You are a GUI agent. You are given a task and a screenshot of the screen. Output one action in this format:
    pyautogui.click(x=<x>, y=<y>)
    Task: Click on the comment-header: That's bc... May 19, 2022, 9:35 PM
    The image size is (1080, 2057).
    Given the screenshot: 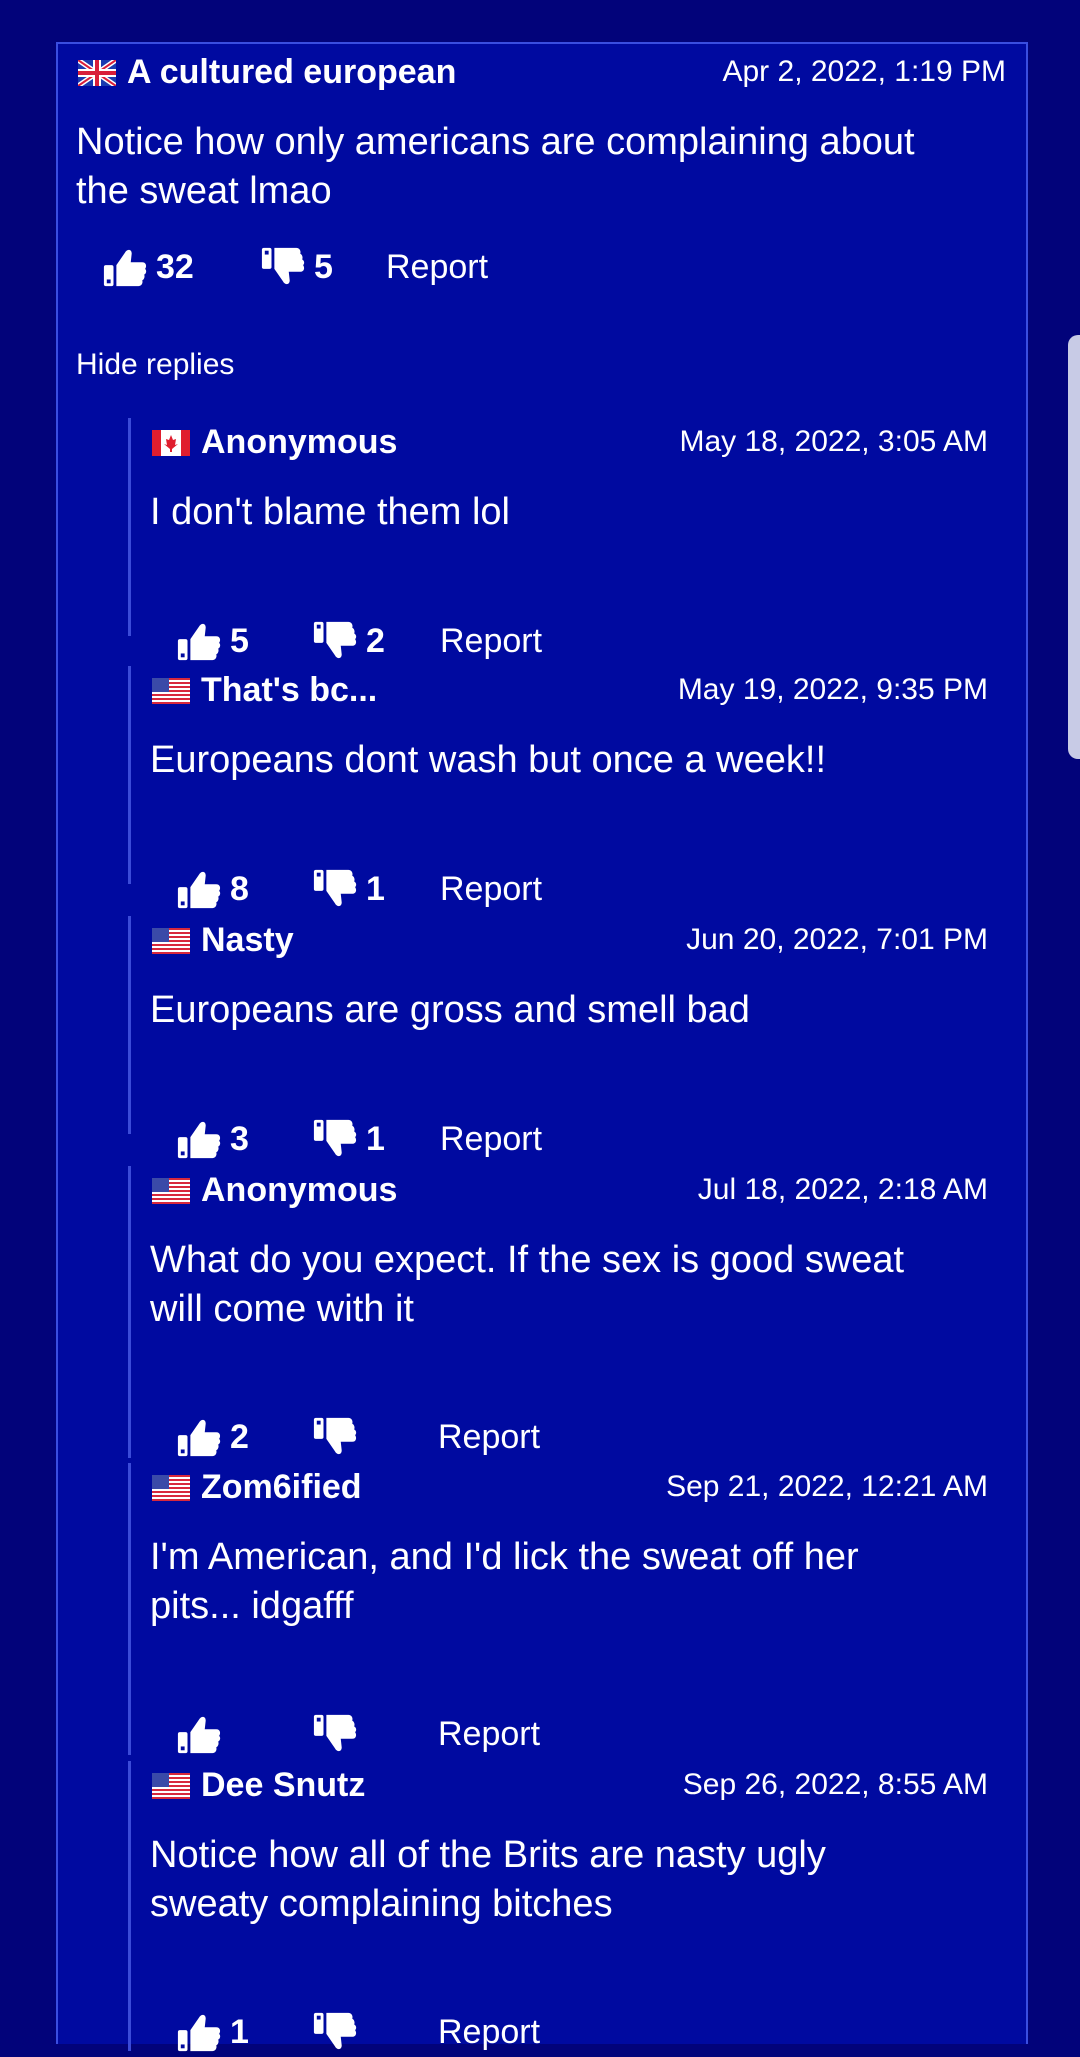 What is the action you would take?
    pyautogui.click(x=569, y=690)
    